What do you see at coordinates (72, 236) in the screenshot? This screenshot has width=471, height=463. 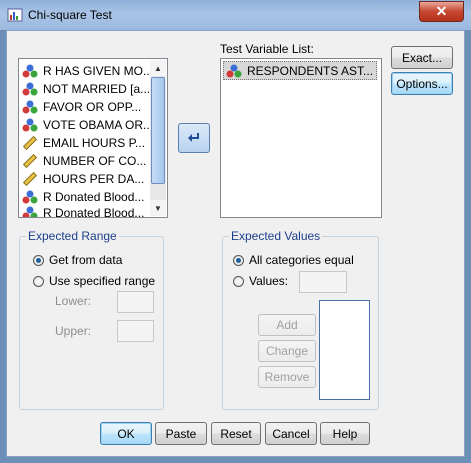 I see `expected-range-legend: Expected Range` at bounding box center [72, 236].